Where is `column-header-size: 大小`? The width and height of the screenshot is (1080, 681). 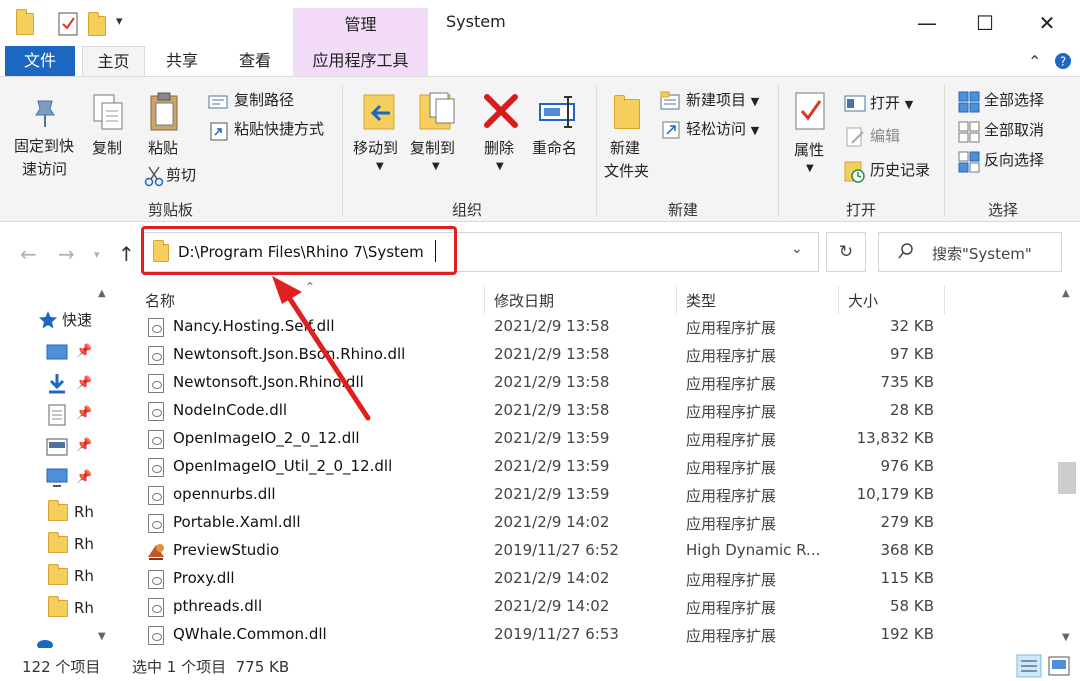
column-header-size: 大小 is located at coordinates (863, 300).